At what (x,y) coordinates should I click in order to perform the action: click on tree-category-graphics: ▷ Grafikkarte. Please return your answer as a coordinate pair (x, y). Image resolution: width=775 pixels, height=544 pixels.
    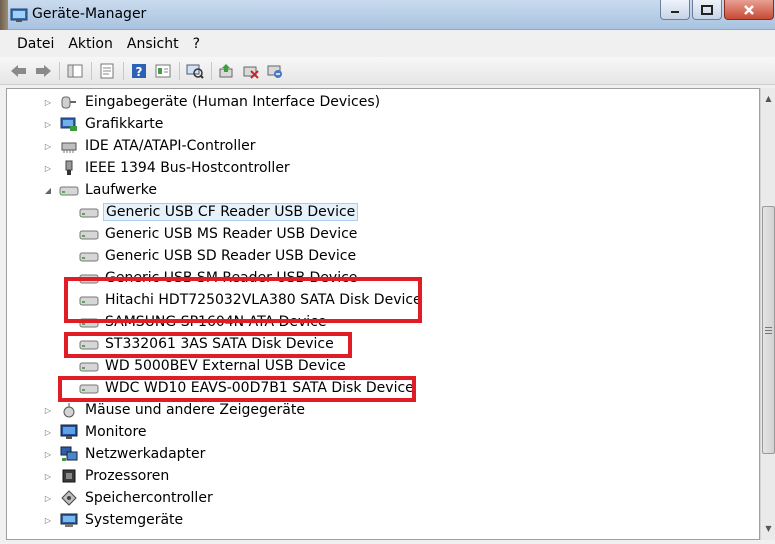
    Looking at the image, I should click on (104, 124).